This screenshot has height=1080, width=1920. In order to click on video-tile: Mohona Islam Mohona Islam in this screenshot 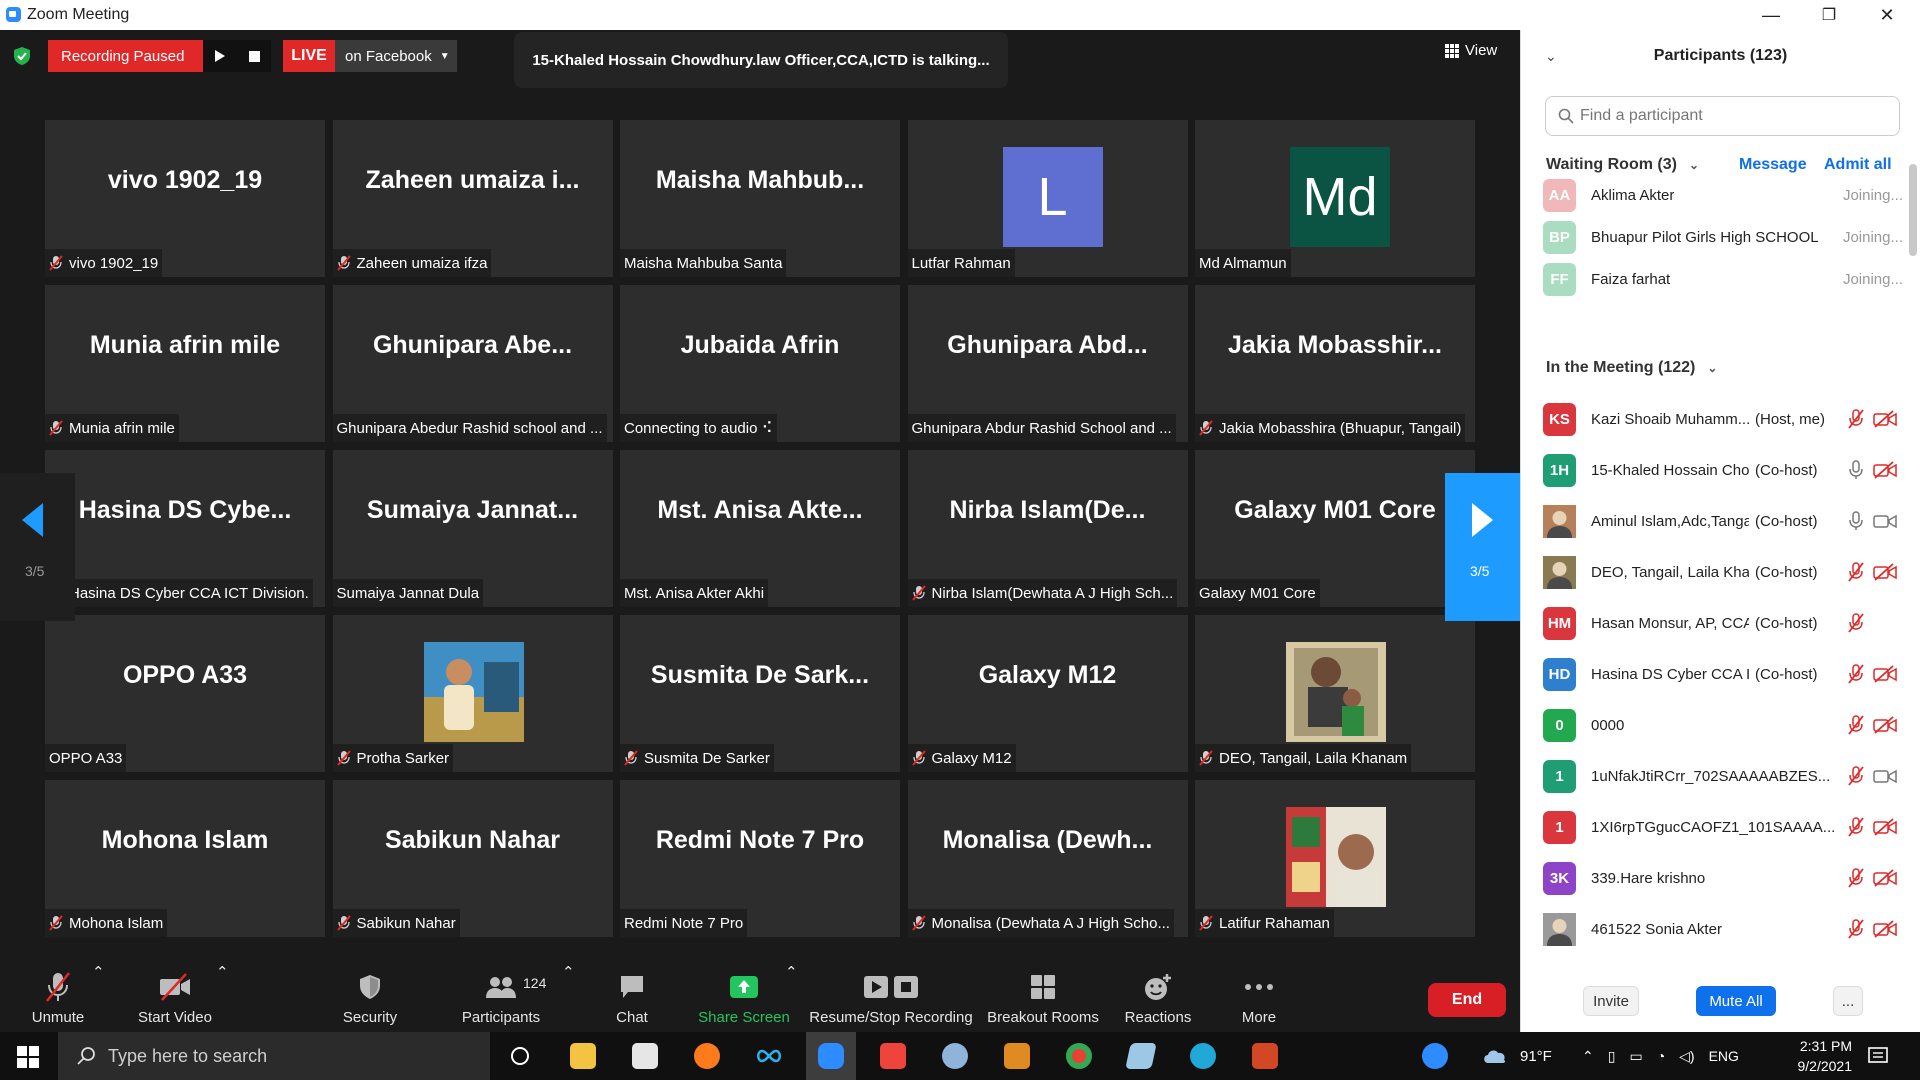, I will do `click(185, 858)`.